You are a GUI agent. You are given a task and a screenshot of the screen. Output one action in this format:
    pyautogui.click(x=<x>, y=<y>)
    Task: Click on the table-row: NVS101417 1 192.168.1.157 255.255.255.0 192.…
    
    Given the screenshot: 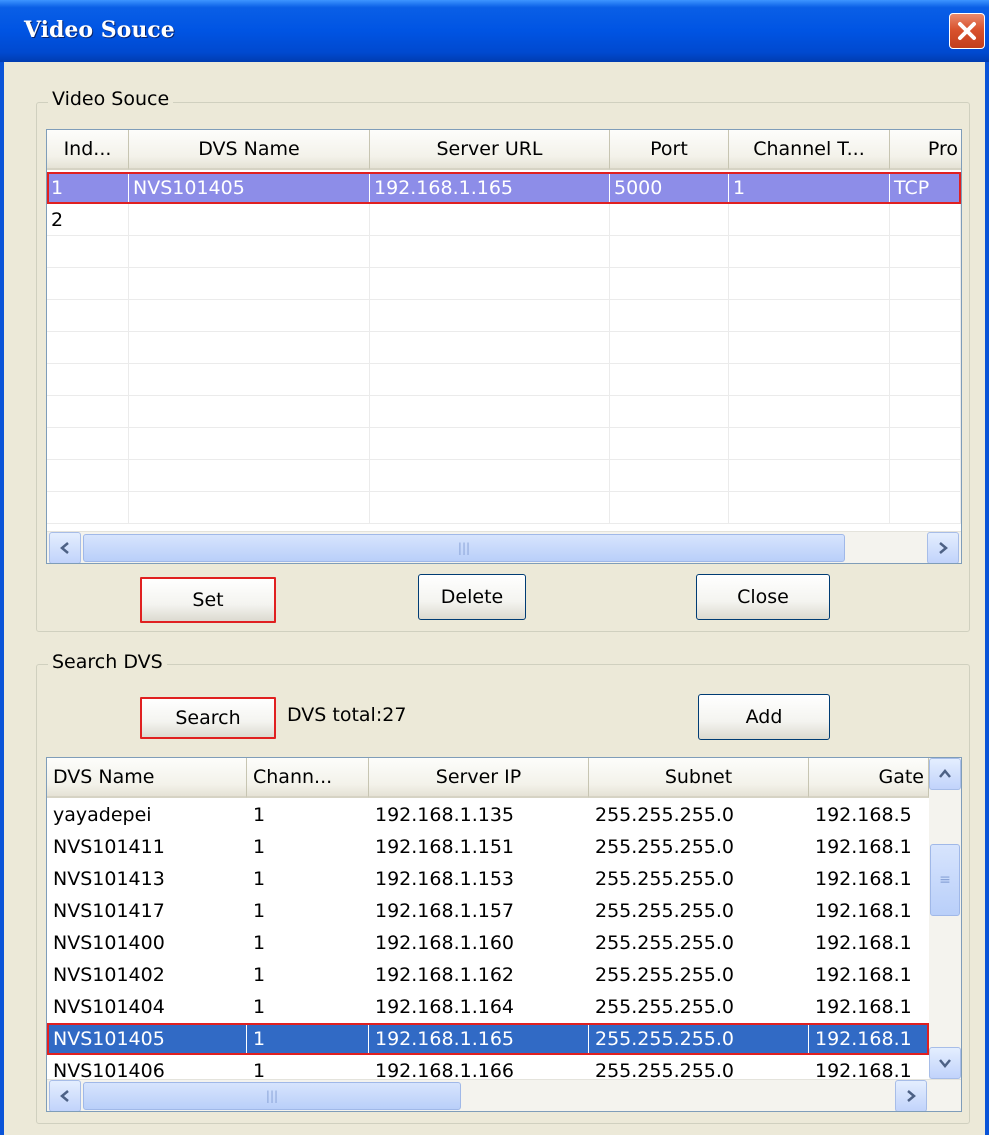 What is the action you would take?
    pyautogui.click(x=488, y=911)
    